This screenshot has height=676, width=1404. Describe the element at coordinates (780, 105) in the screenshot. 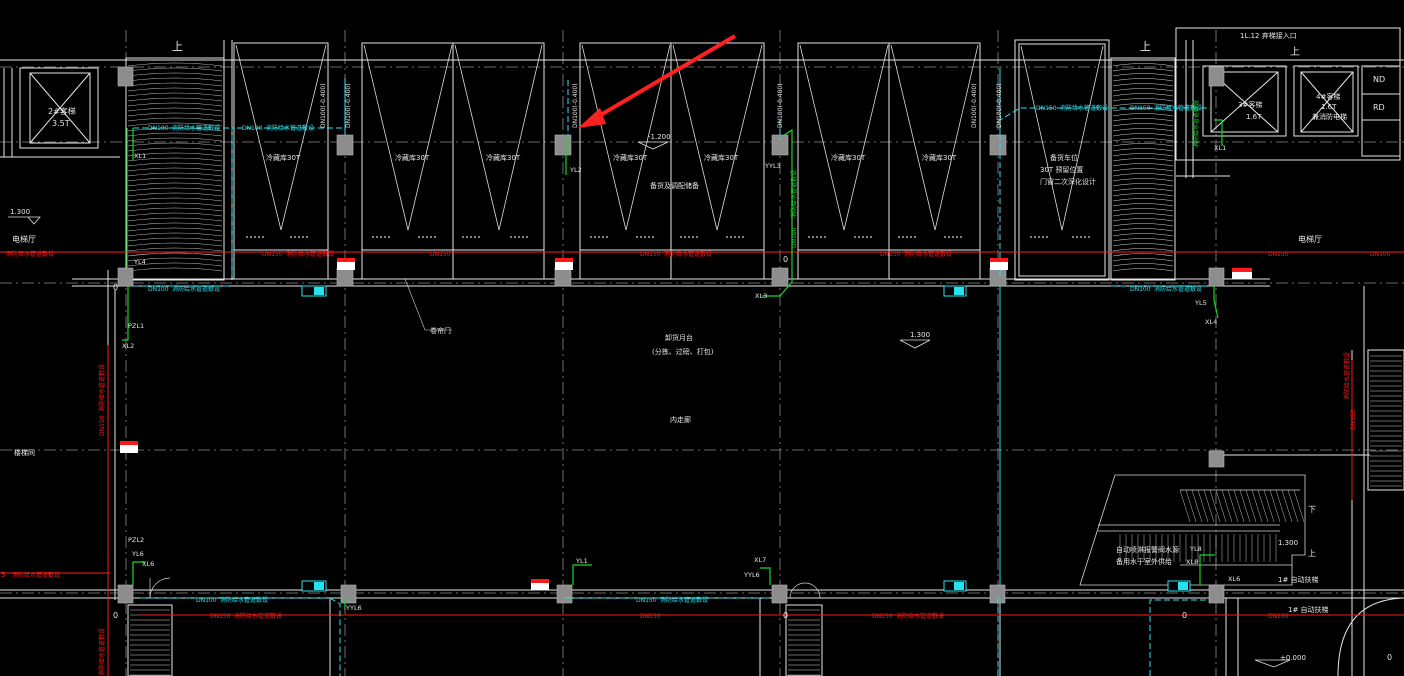

I see `dn-vertical-4: DN100(-0.400)` at that location.